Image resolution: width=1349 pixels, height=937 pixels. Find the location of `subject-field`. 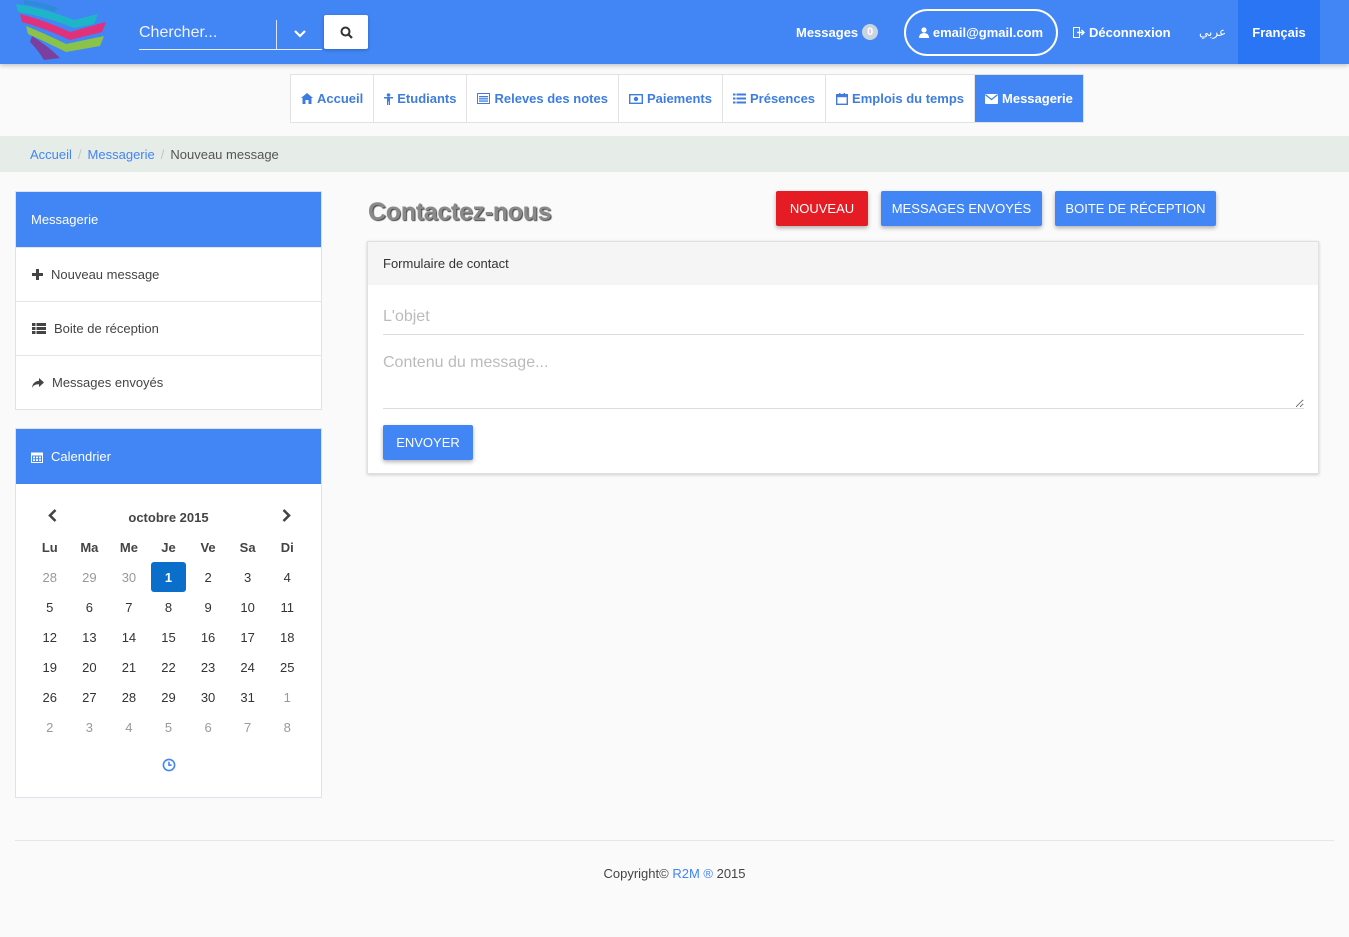

subject-field is located at coordinates (843, 317).